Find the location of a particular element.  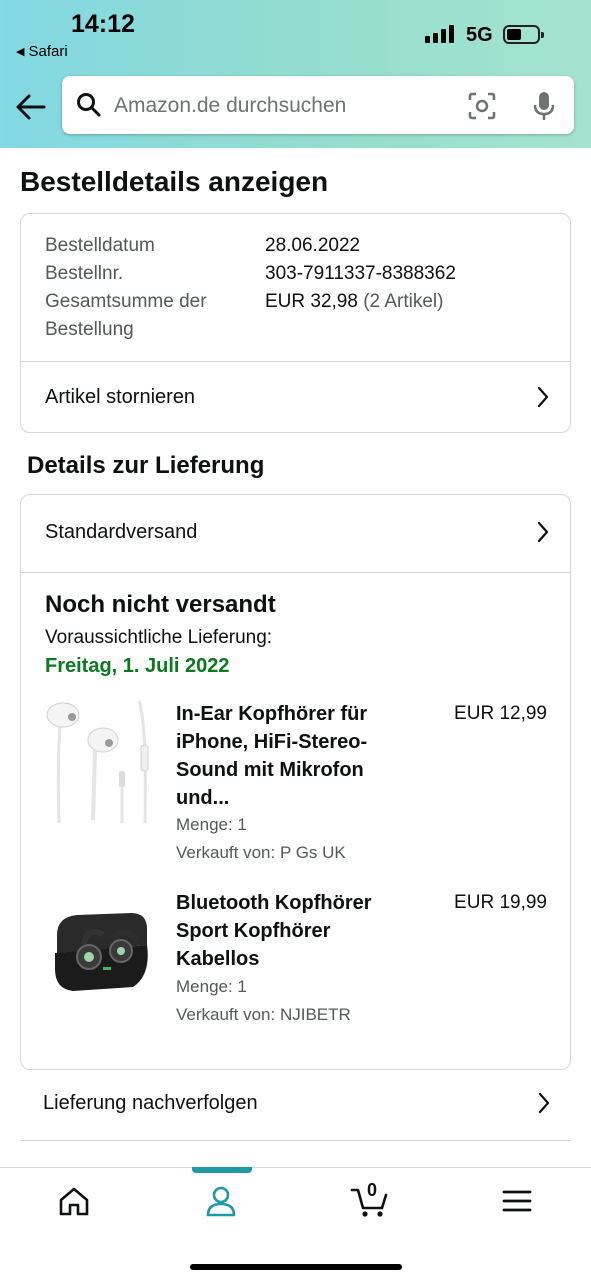

bottom-navigation: 0 is located at coordinates (295, 1223).